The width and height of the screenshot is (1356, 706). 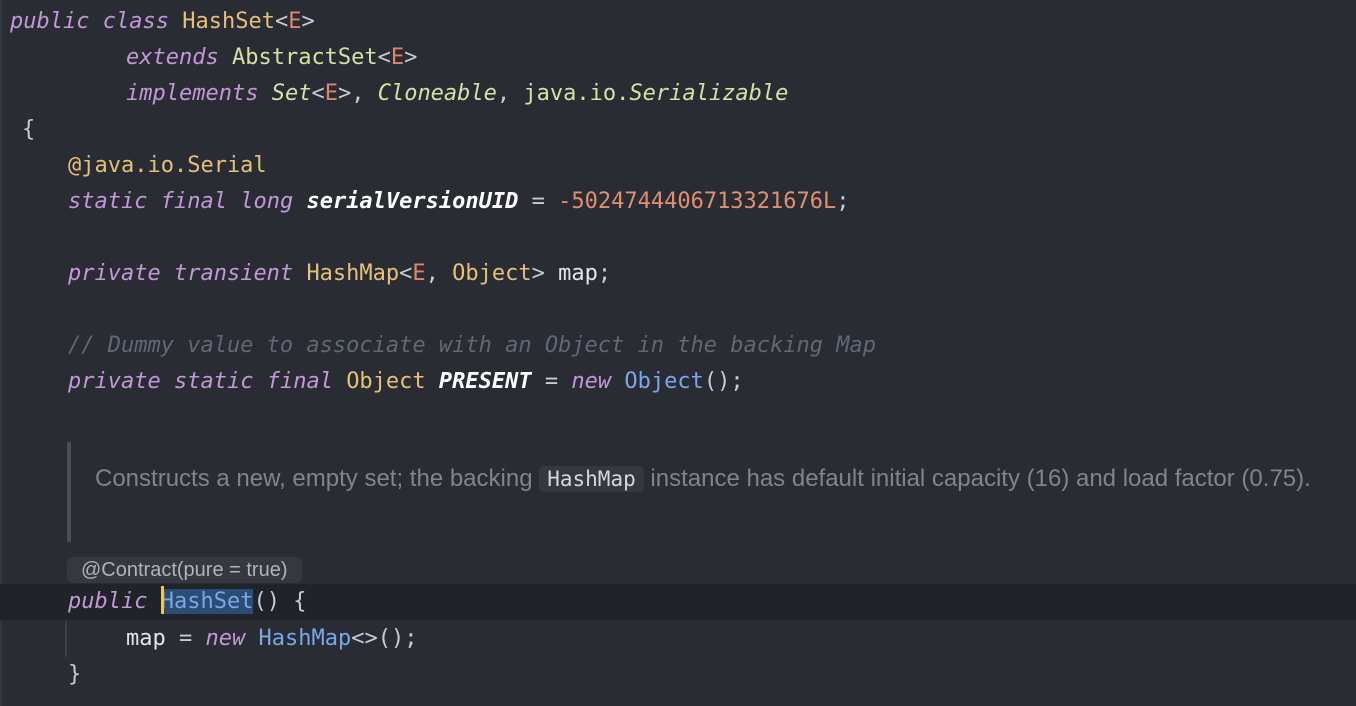 I want to click on type-hashmap: HashMap, so click(x=352, y=273).